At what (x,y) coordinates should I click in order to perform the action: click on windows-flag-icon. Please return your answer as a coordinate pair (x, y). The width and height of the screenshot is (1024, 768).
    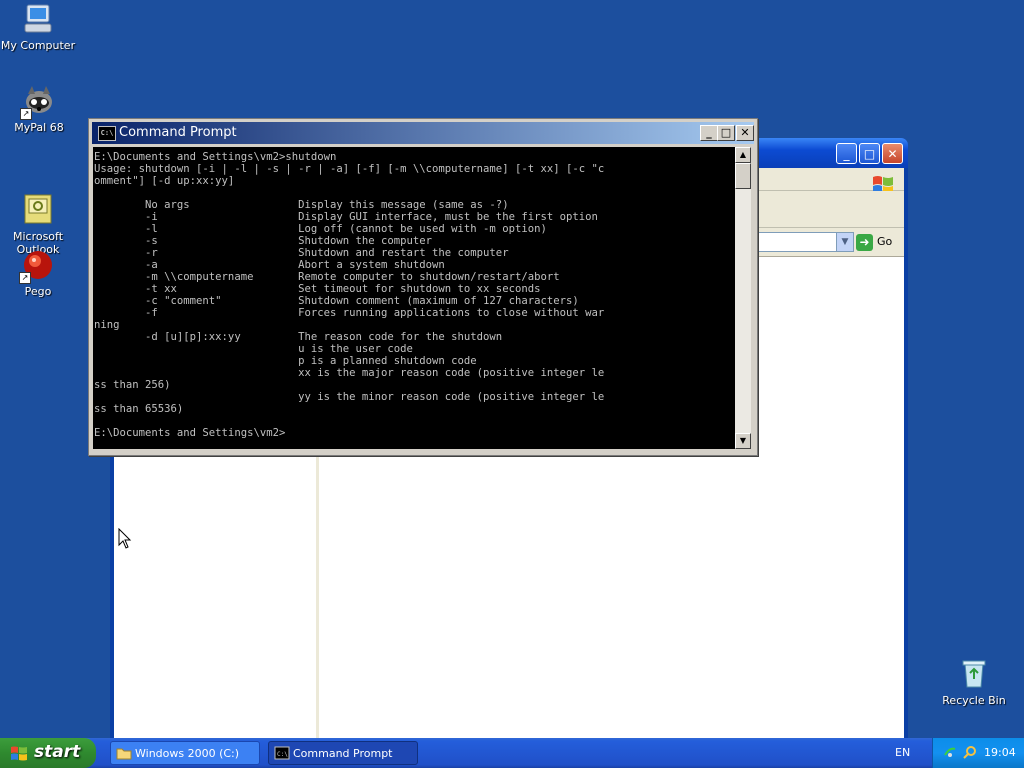
    Looking at the image, I should click on (19, 753).